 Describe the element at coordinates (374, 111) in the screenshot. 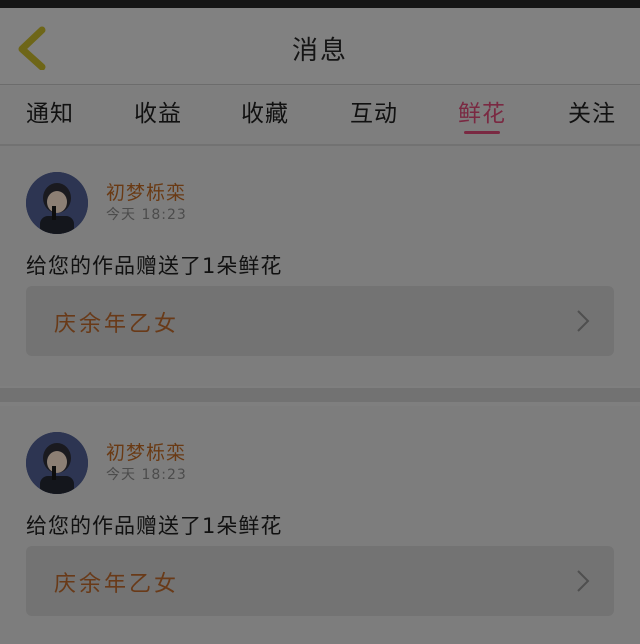

I see `tab-interaction: 互动` at that location.